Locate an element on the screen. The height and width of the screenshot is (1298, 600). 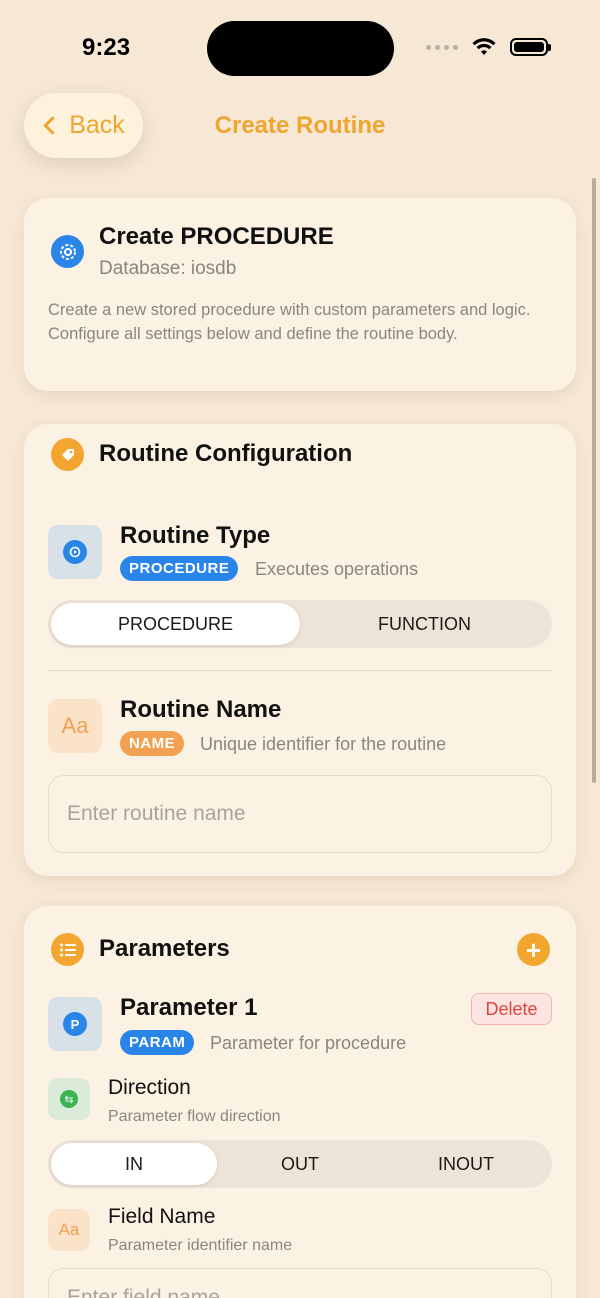
direction-hint: Parameter flow direction is located at coordinates (194, 1116).